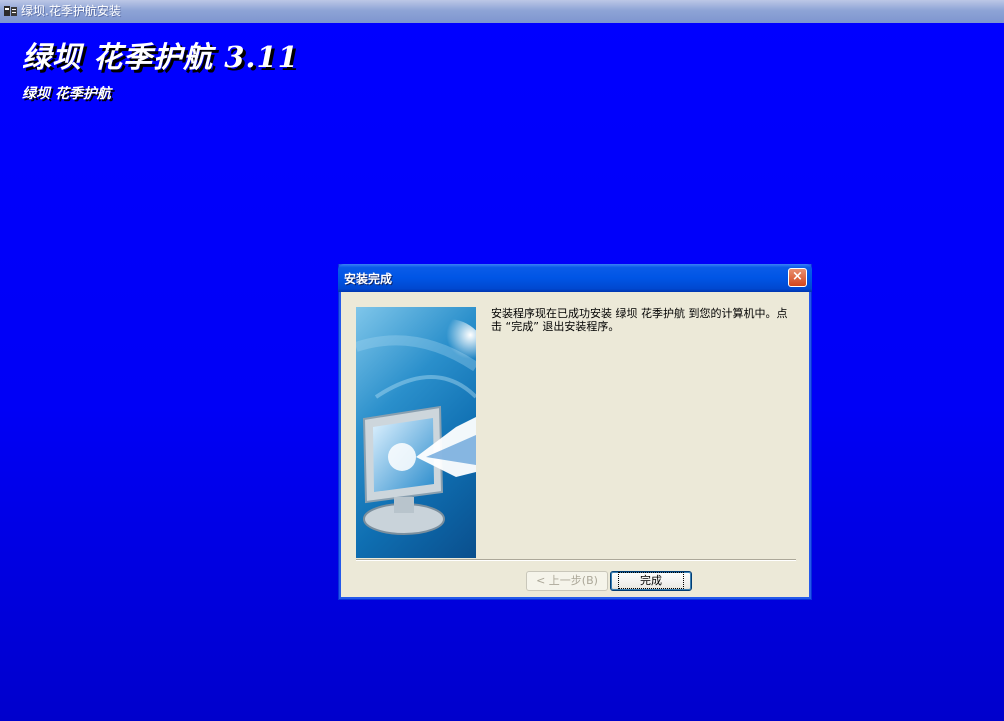 The image size is (1004, 721). What do you see at coordinates (160, 57) in the screenshot?
I see `brand-title: 绿坝 花季护航 3.11` at bounding box center [160, 57].